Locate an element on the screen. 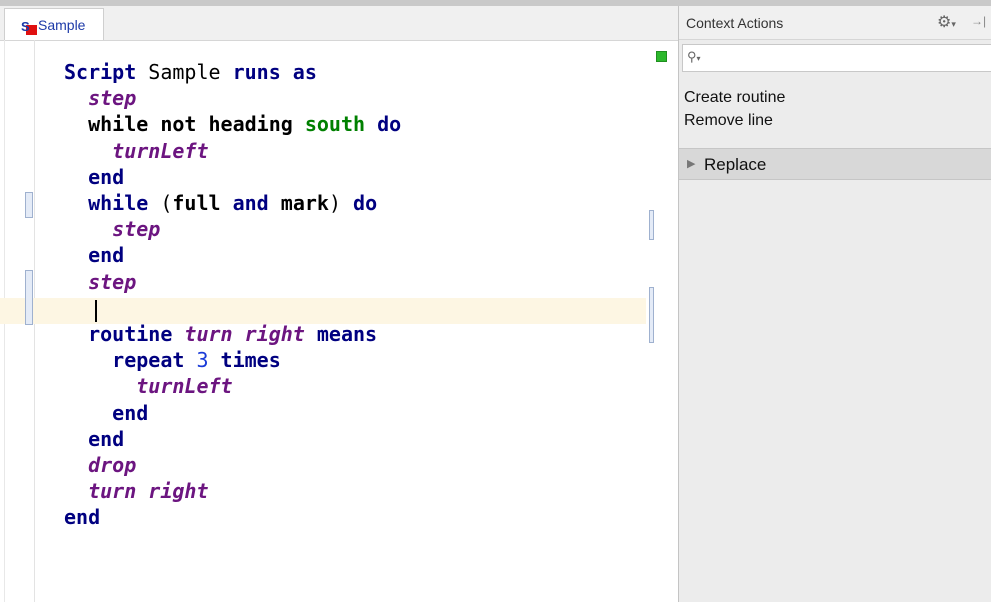 This screenshot has width=991, height=602. code-token: times is located at coordinates (244, 360).